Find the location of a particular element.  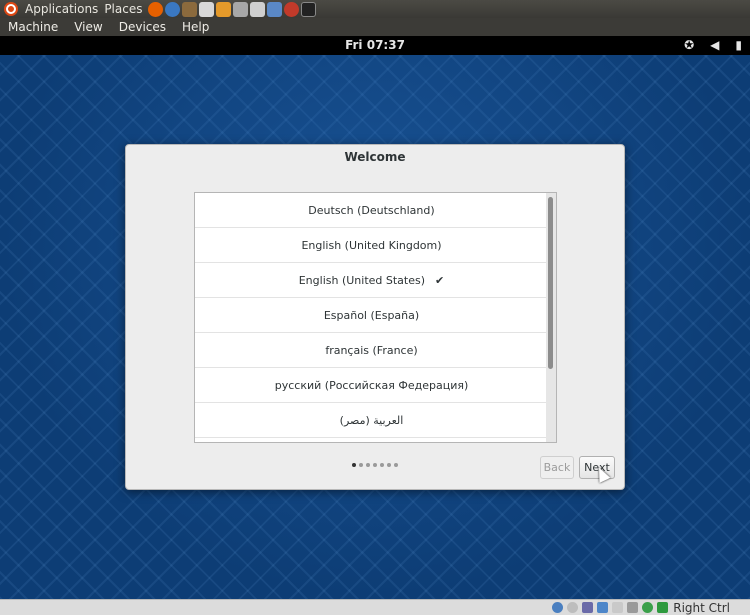

applications-menu: Applications is located at coordinates (61, 9).